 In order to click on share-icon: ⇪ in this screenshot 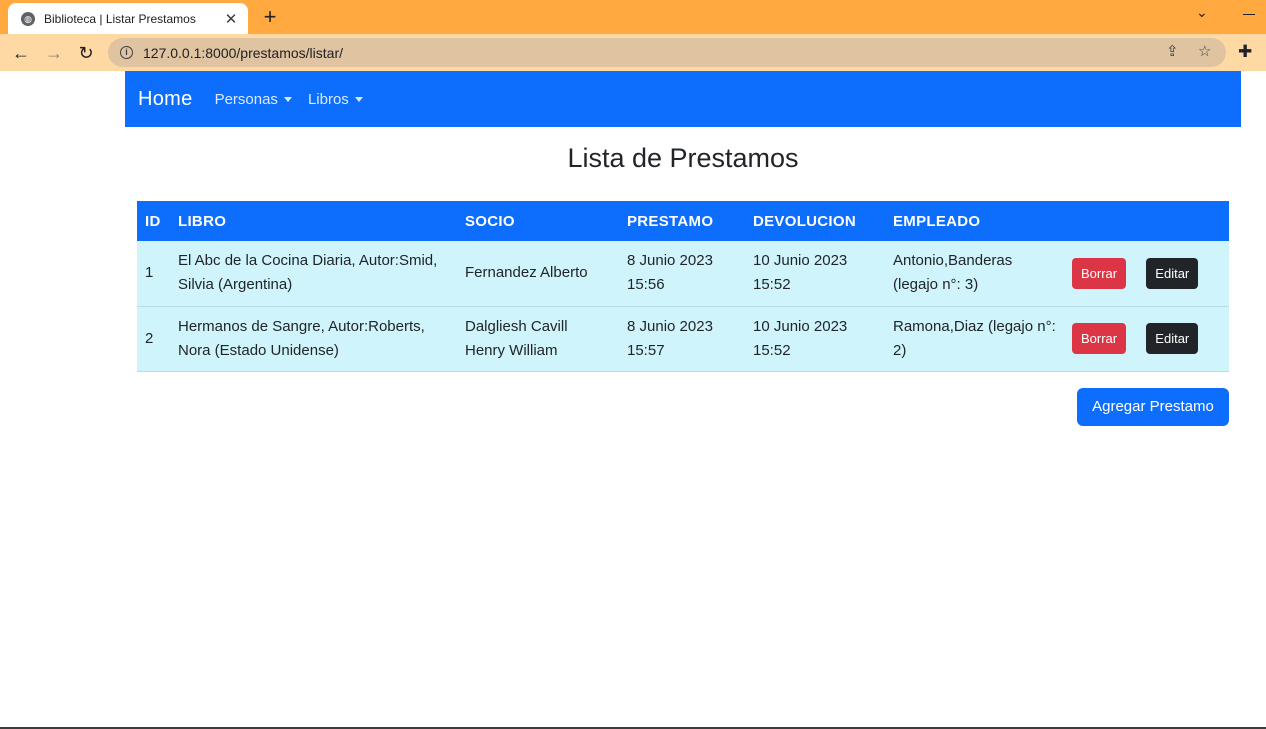, I will do `click(1172, 51)`.